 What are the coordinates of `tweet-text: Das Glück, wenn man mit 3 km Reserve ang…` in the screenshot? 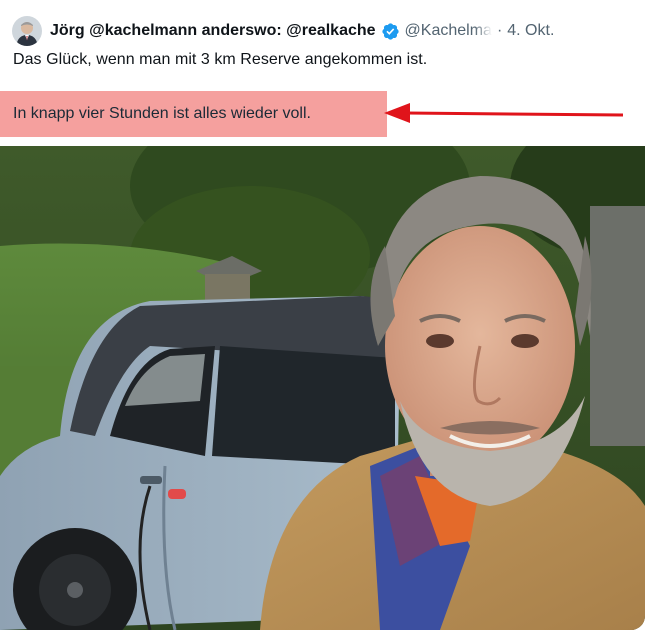 It's located at (220, 59).